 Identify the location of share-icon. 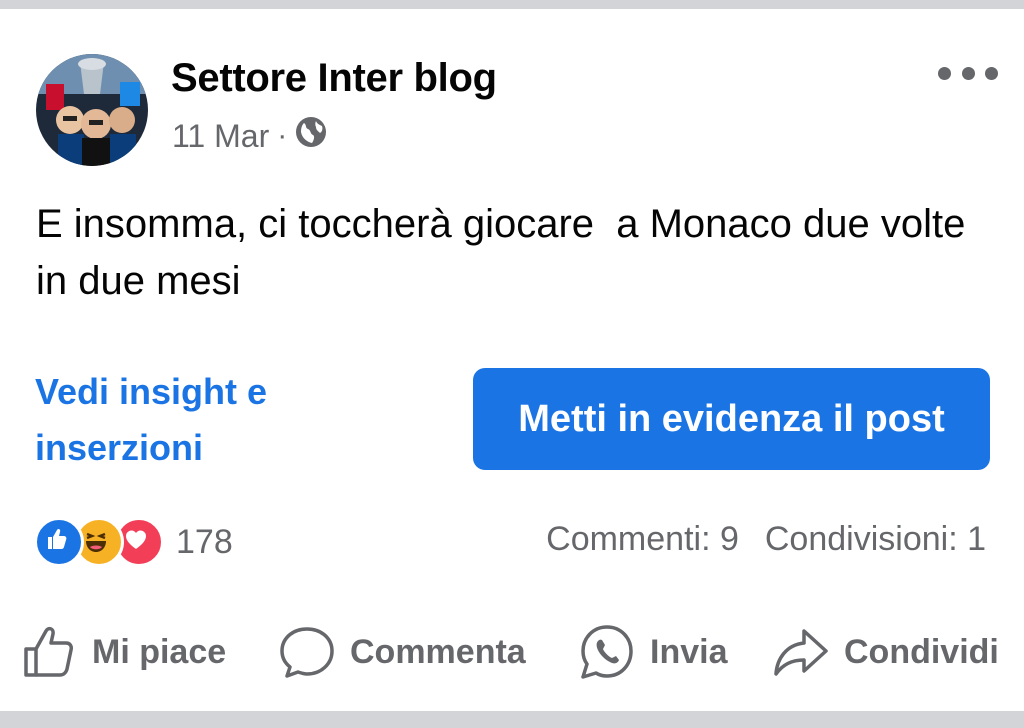
(801, 652).